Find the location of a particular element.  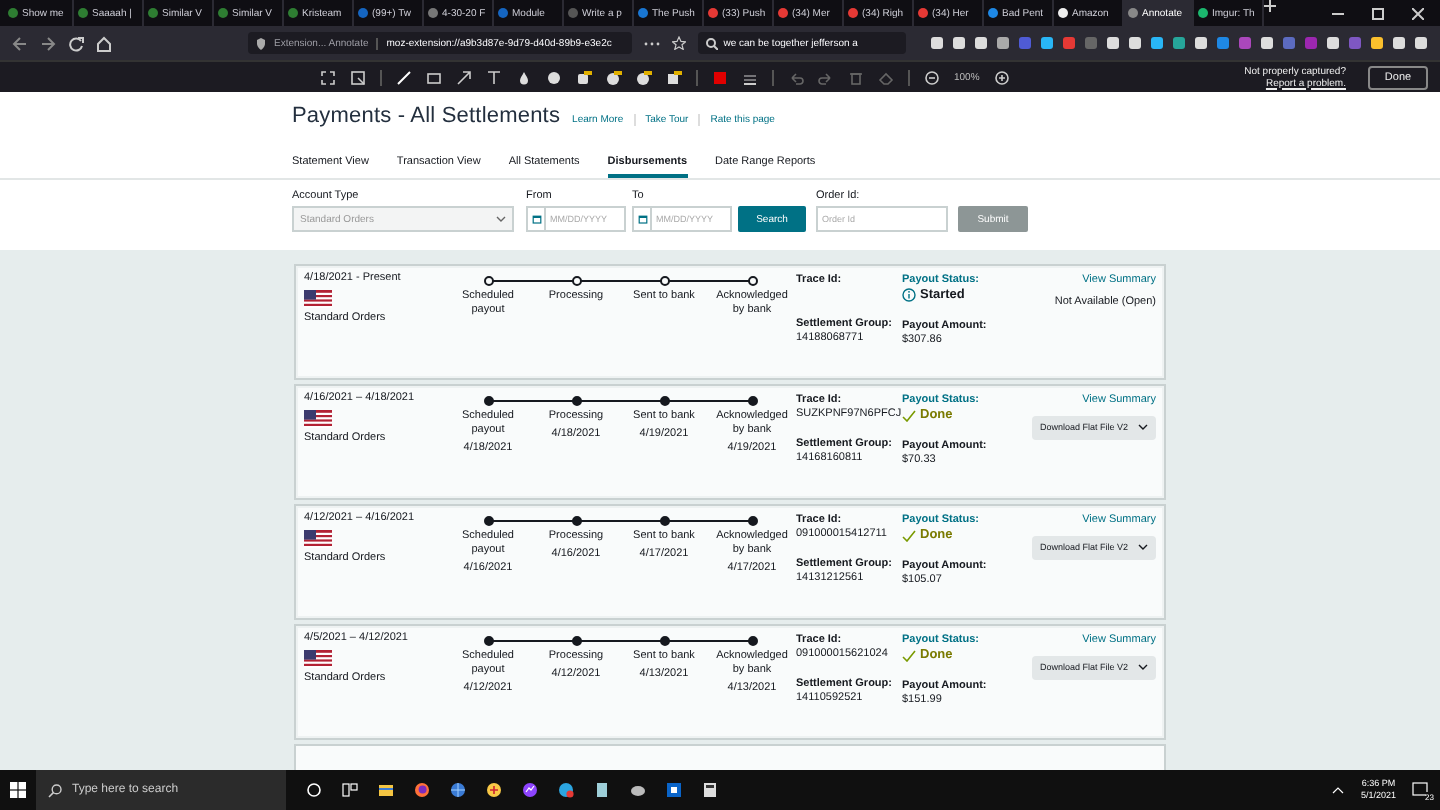

home-icon is located at coordinates (104, 43).